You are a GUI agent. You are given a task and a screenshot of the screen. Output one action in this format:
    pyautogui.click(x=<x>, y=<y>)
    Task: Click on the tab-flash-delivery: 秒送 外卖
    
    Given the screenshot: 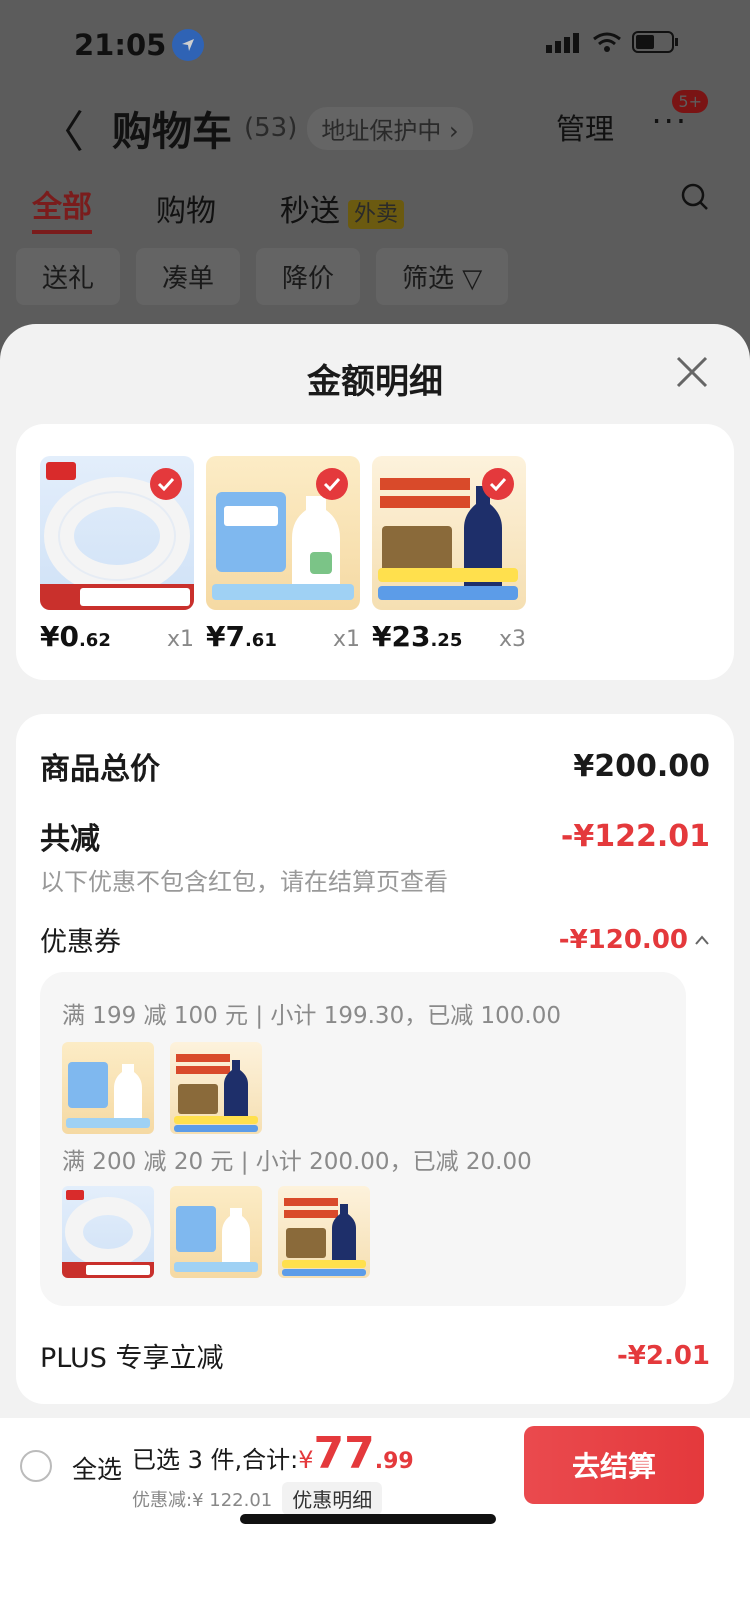 What is the action you would take?
    pyautogui.click(x=342, y=208)
    